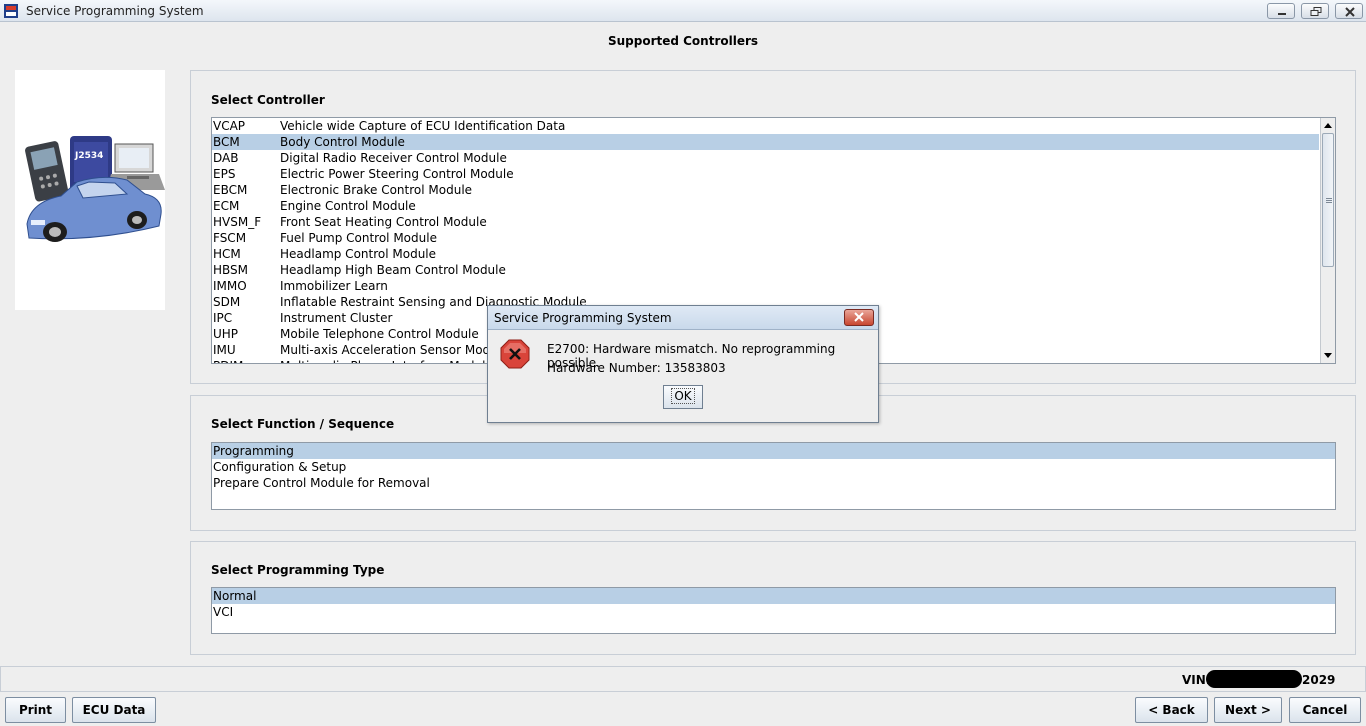  What do you see at coordinates (1328, 355) in the screenshot?
I see `scroll-down-icon` at bounding box center [1328, 355].